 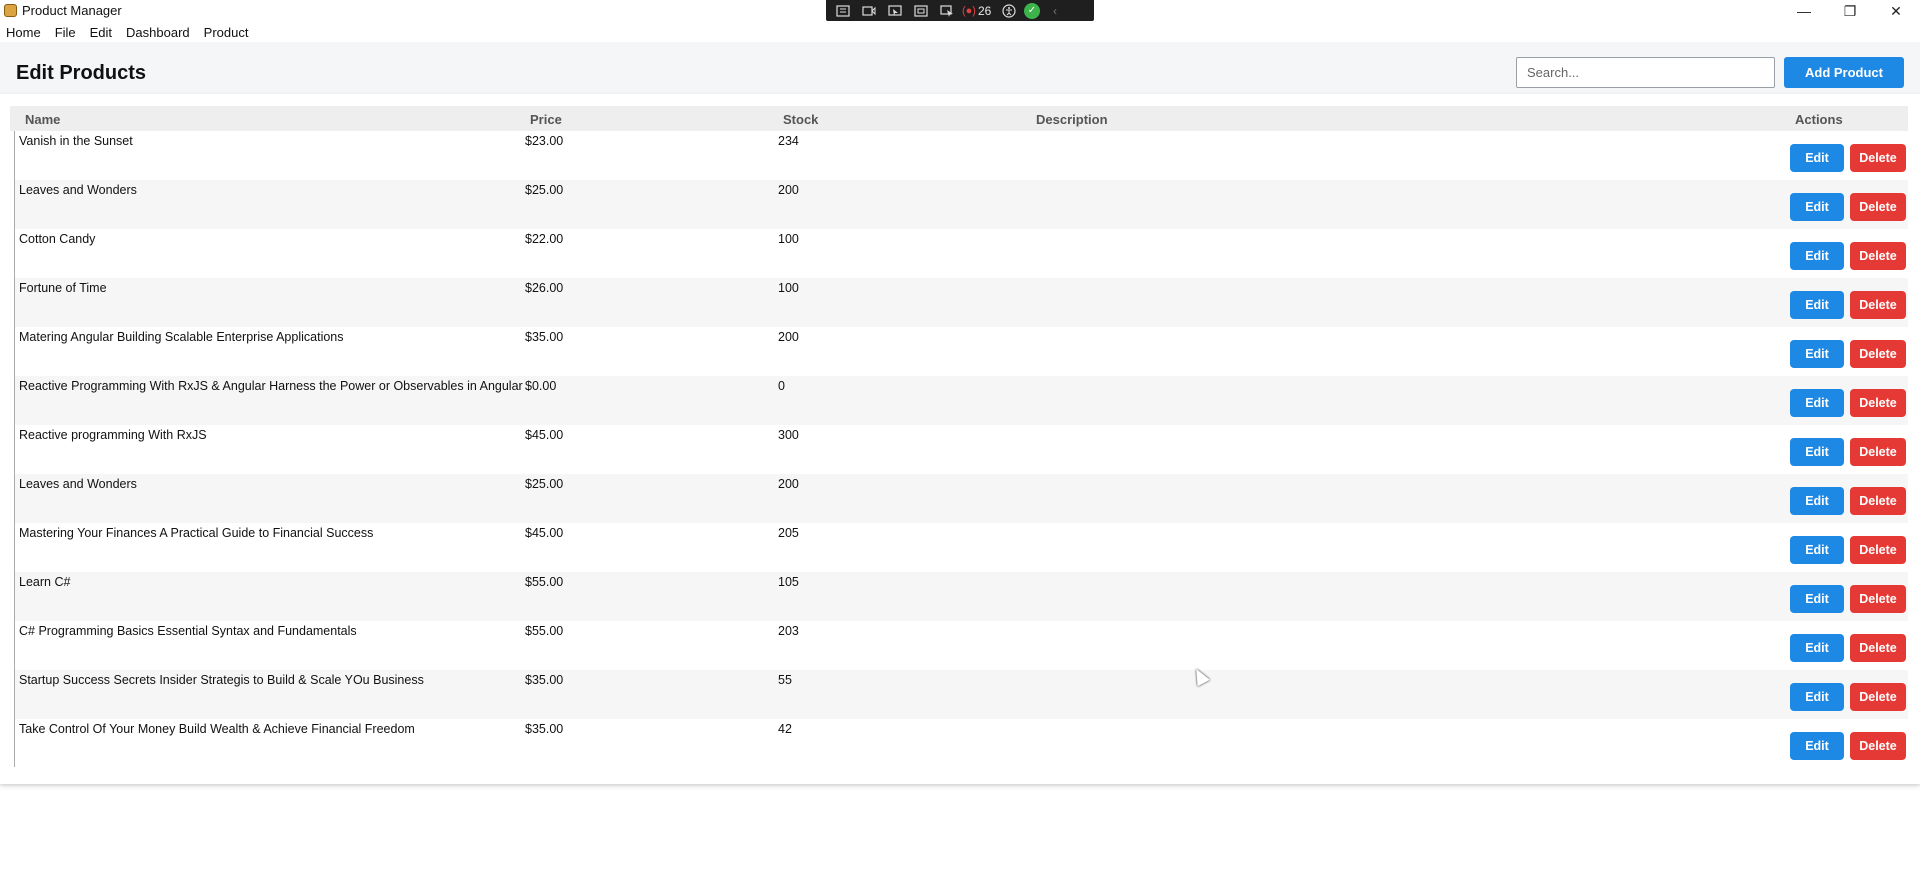 What do you see at coordinates (1645, 72) in the screenshot?
I see `search-input` at bounding box center [1645, 72].